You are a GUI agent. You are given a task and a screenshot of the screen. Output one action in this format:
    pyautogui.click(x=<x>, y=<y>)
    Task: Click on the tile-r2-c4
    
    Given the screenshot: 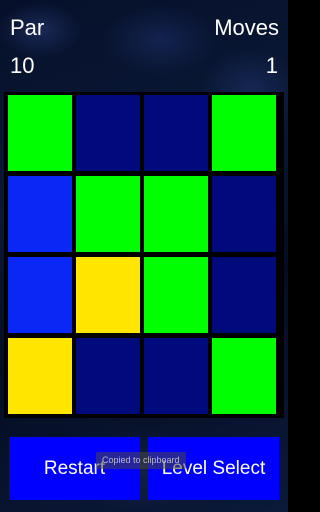 What is the action you would take?
    pyautogui.click(x=244, y=214)
    